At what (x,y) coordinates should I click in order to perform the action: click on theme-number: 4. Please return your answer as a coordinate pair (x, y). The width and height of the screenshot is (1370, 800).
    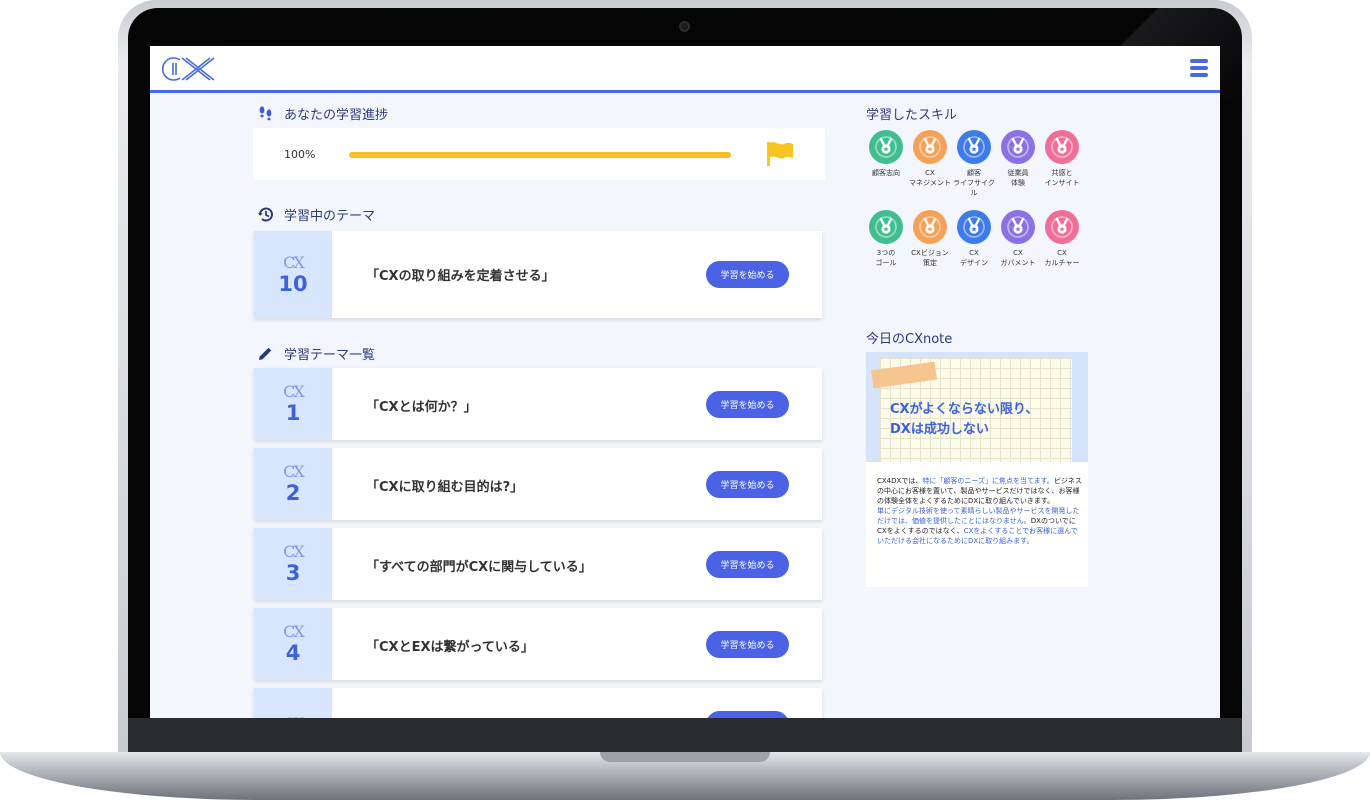
    Looking at the image, I should click on (293, 653).